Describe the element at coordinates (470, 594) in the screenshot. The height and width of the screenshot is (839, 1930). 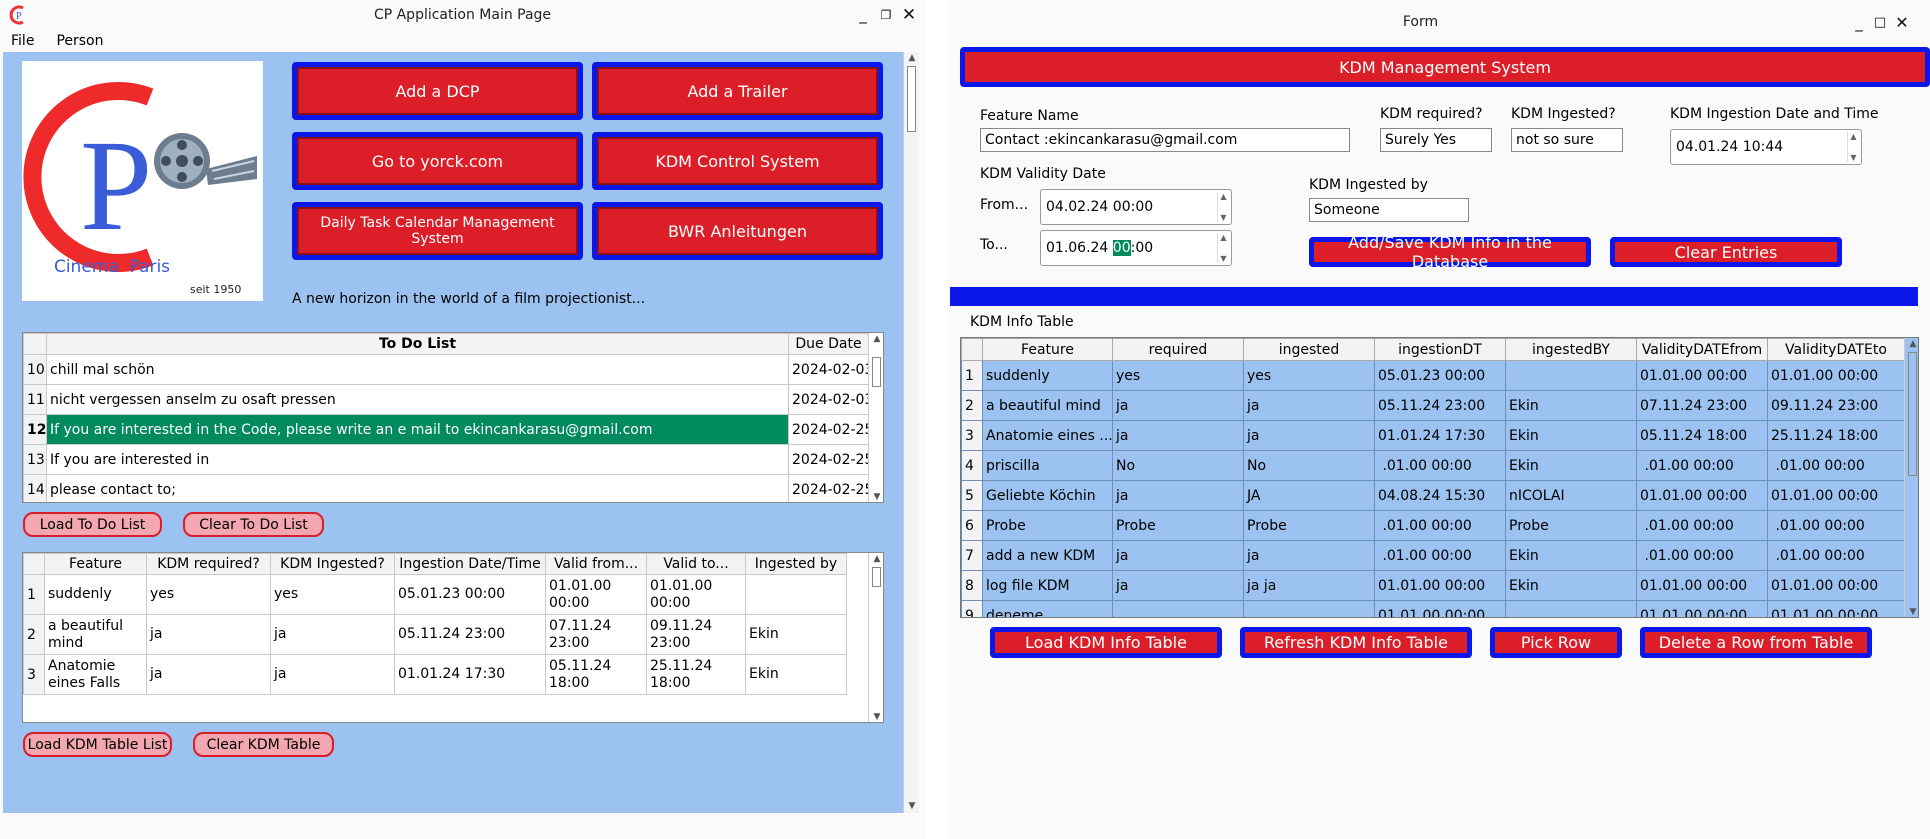
I see `kdm-list-cell: 05.01.23 00:00` at that location.